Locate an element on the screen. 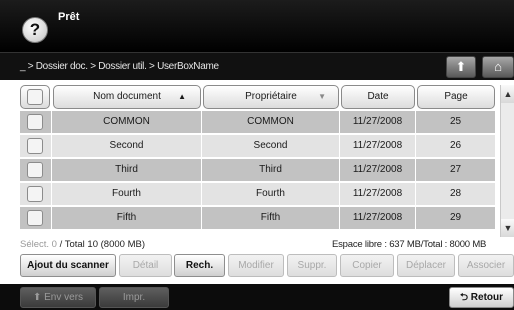 This screenshot has width=514, height=310. associate-button: Associer is located at coordinates (486, 265).